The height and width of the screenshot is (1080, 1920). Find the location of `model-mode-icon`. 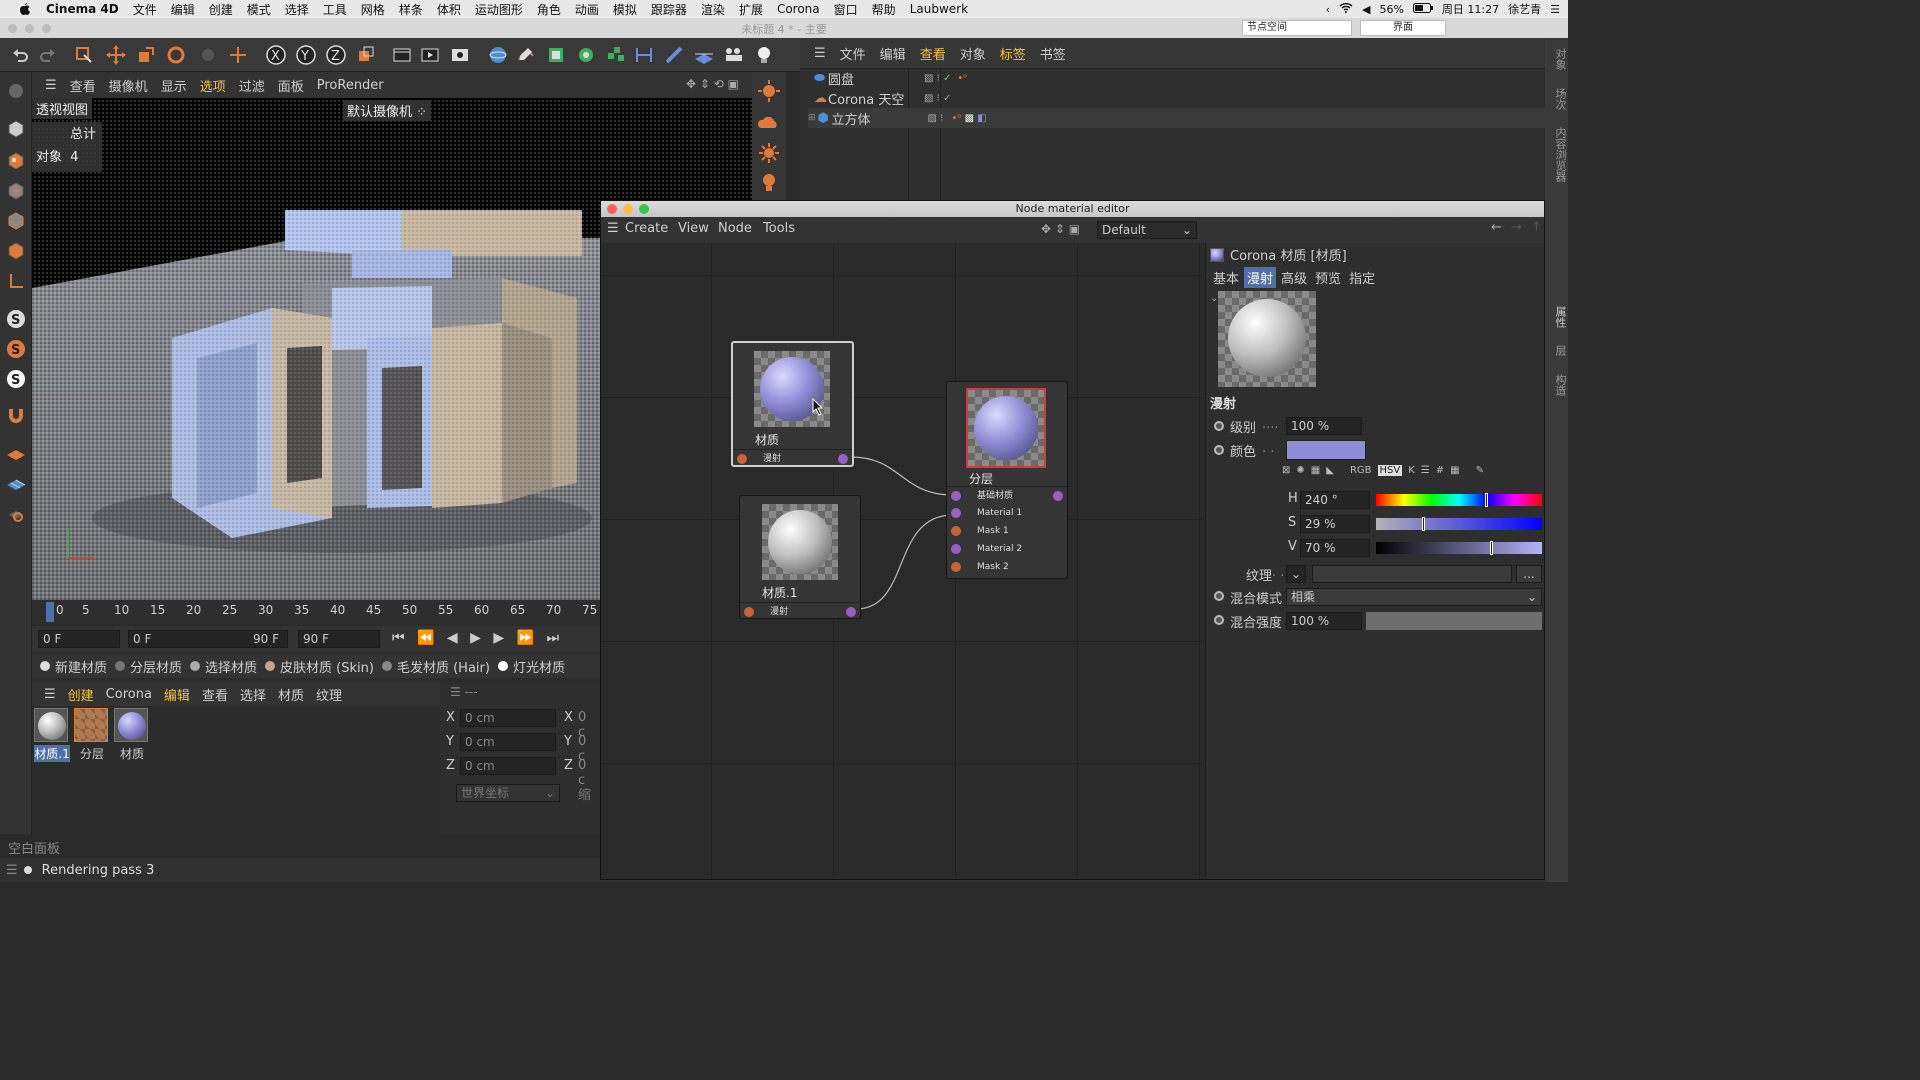

model-mode-icon is located at coordinates (16, 129).